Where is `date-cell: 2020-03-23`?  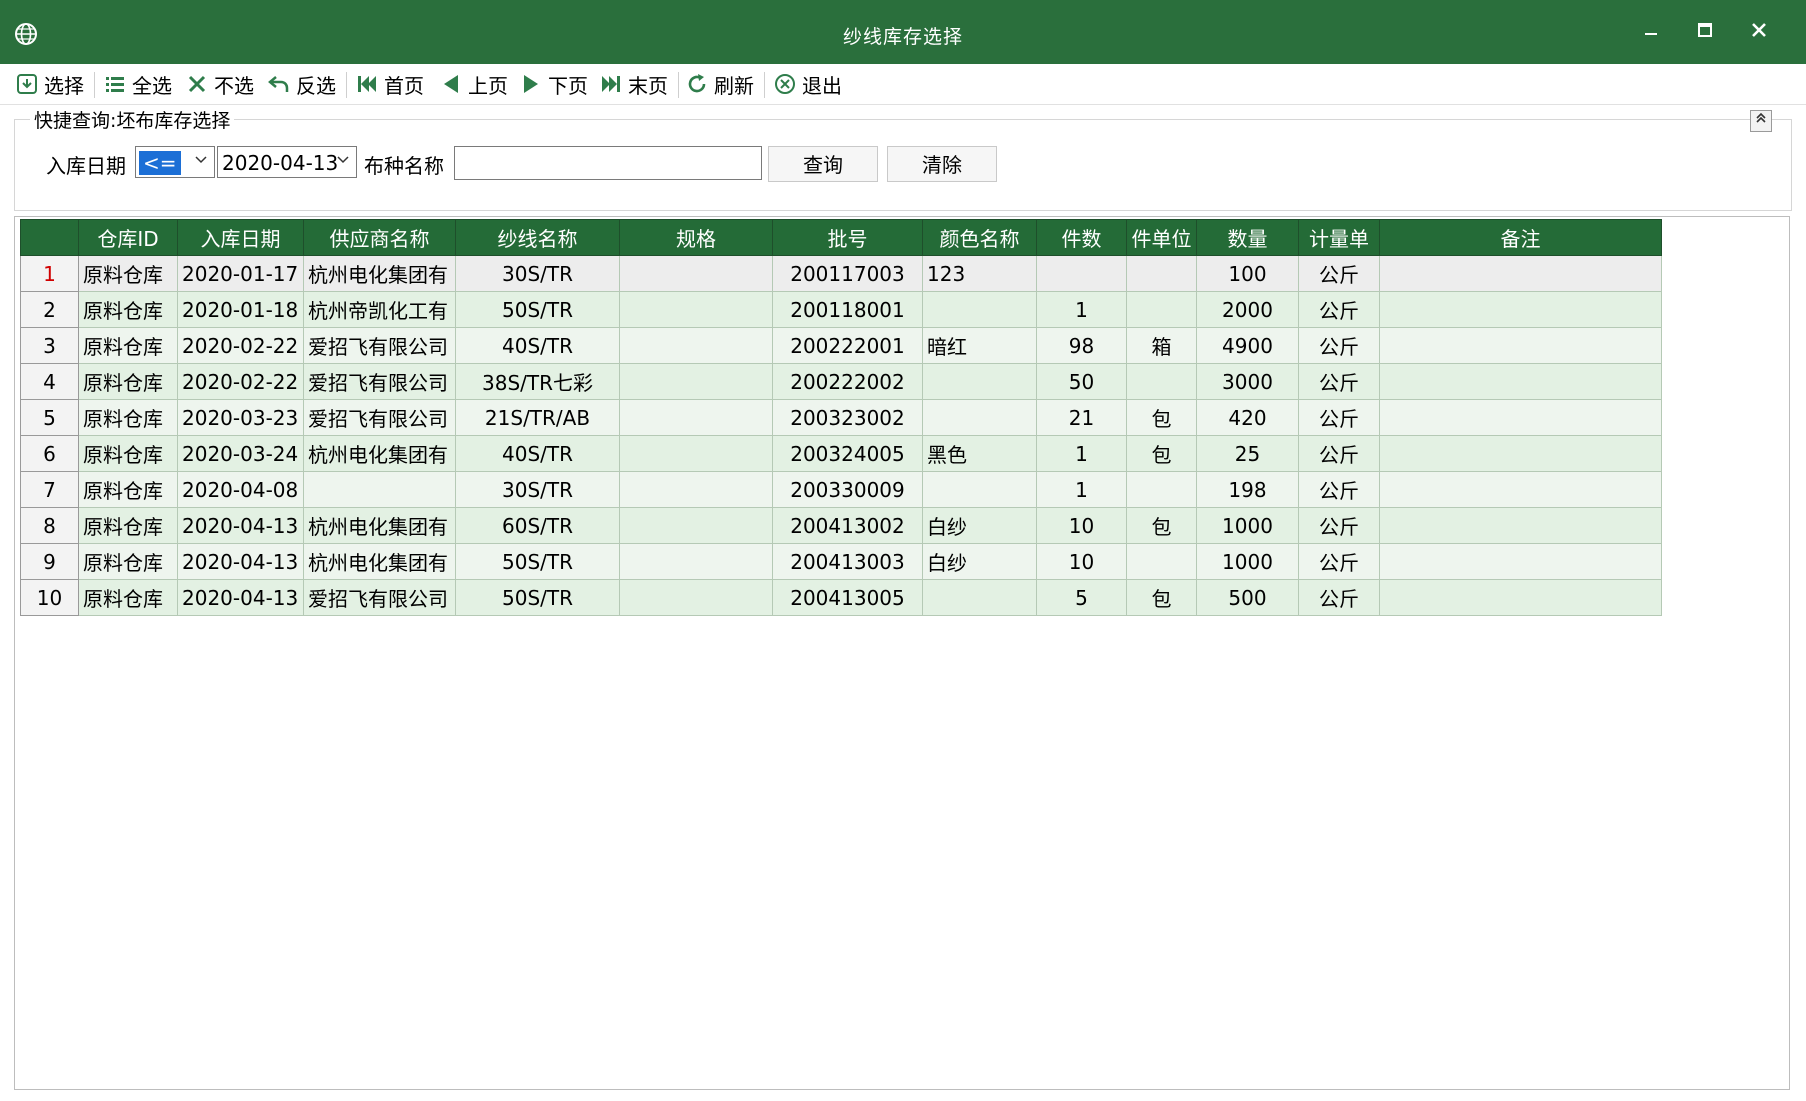
date-cell: 2020-03-23 is located at coordinates (240, 417).